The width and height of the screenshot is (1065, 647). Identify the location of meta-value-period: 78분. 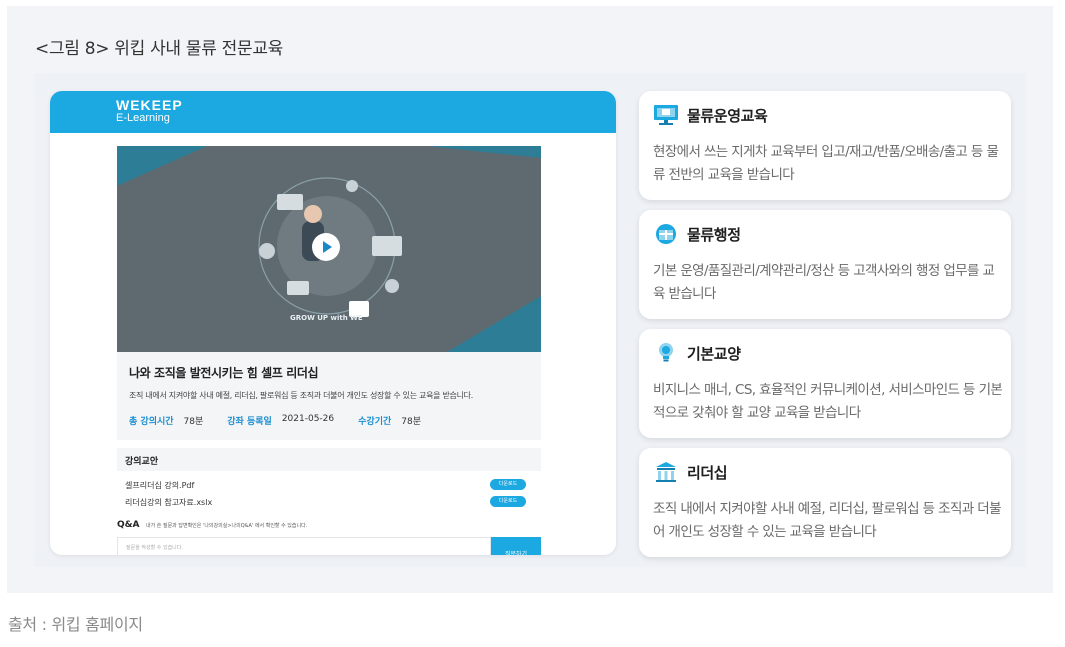
(411, 422).